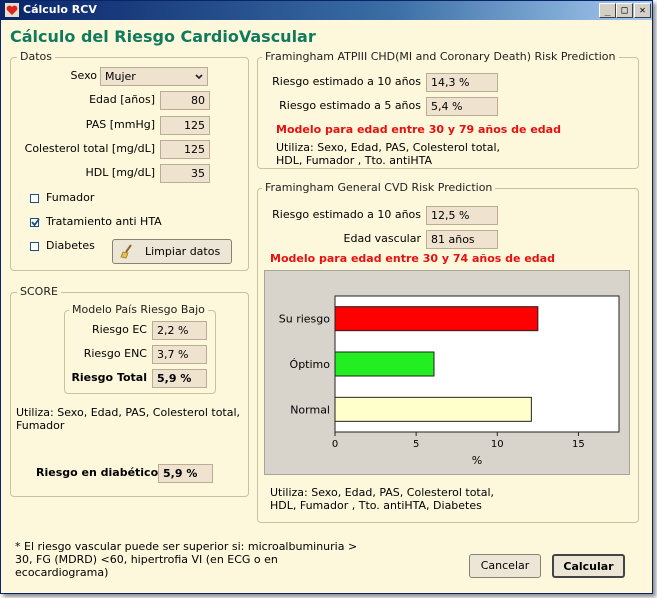  I want to click on category-label: Normal, so click(310, 409).